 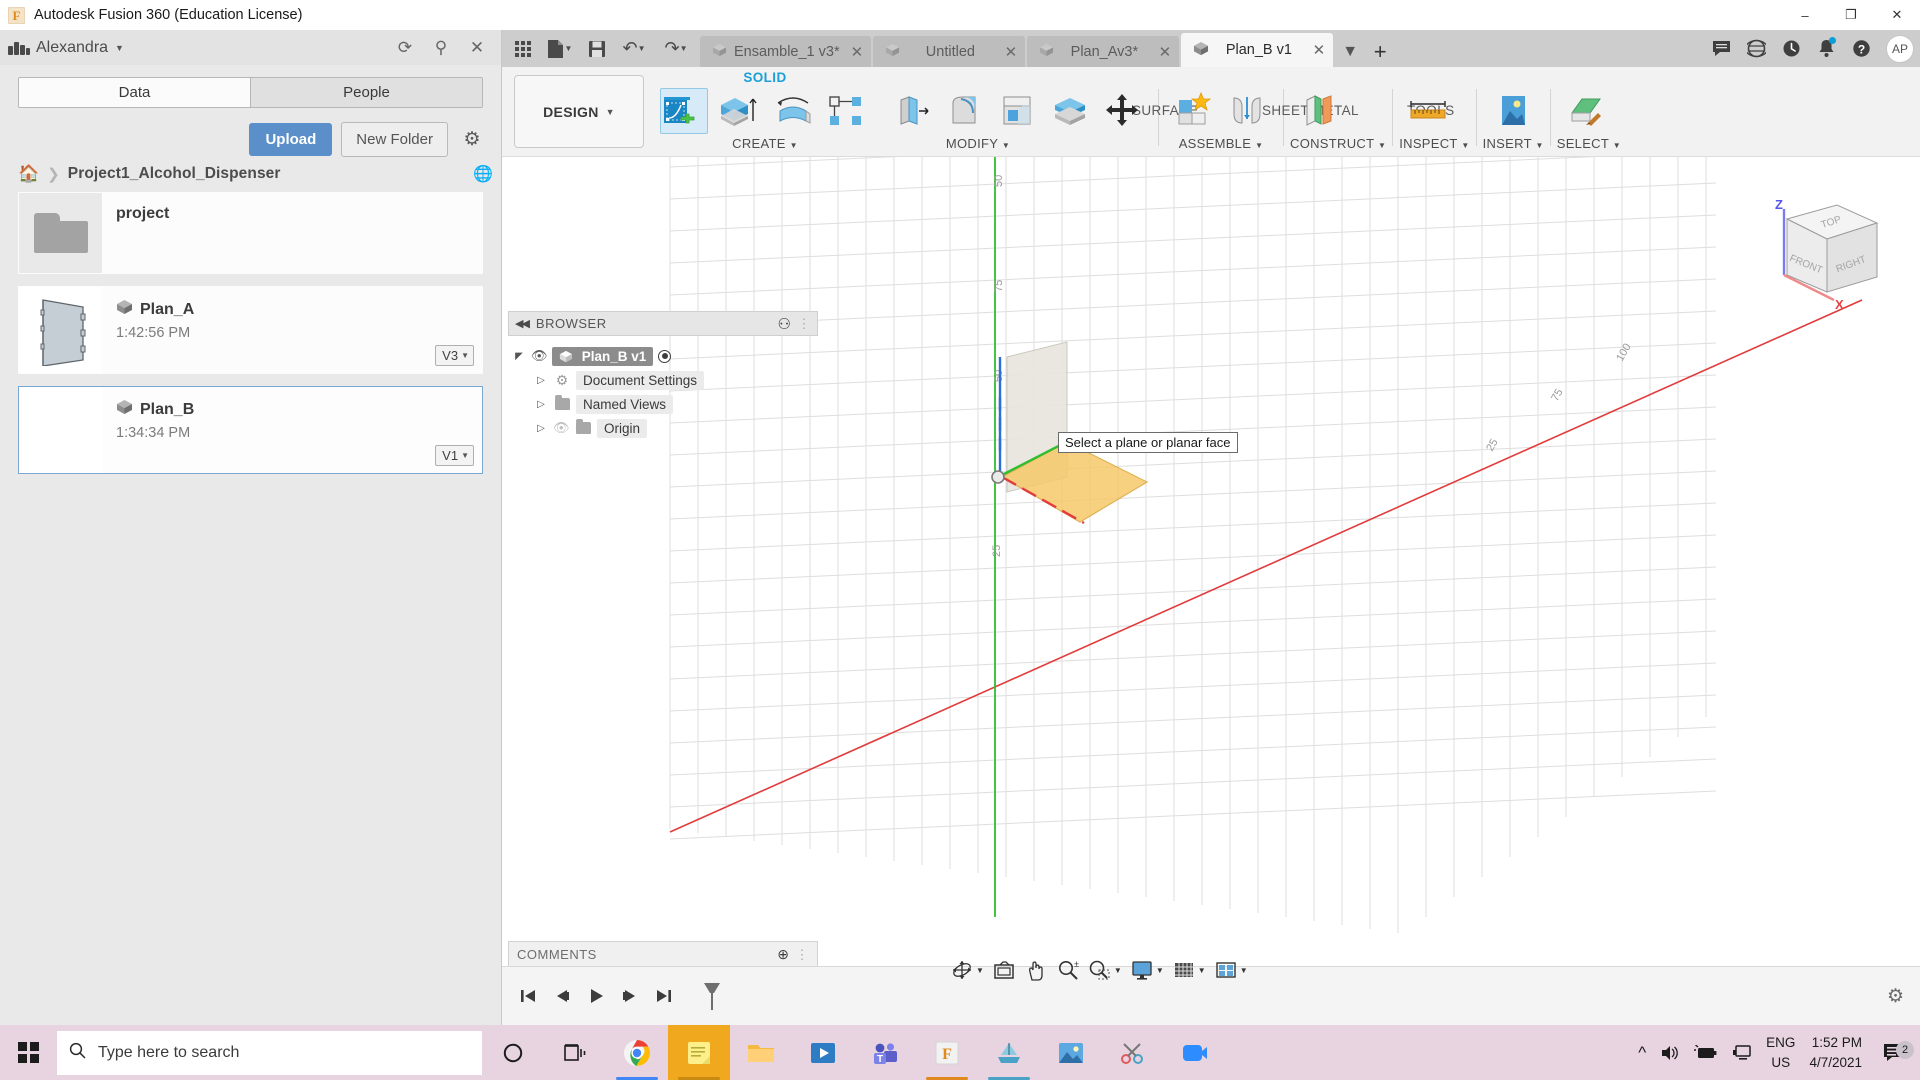 What do you see at coordinates (561, 428) in the screenshot?
I see `eye-hidden-icon: 👁` at bounding box center [561, 428].